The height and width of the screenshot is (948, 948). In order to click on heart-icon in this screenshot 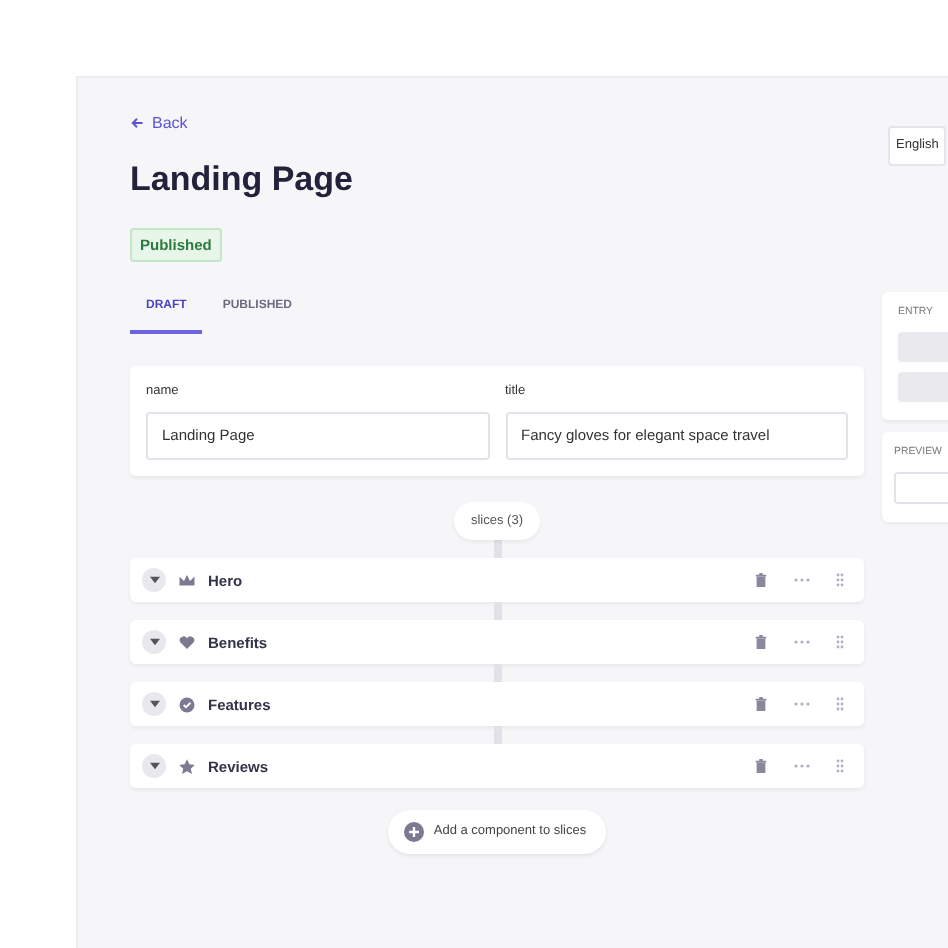, I will do `click(187, 642)`.